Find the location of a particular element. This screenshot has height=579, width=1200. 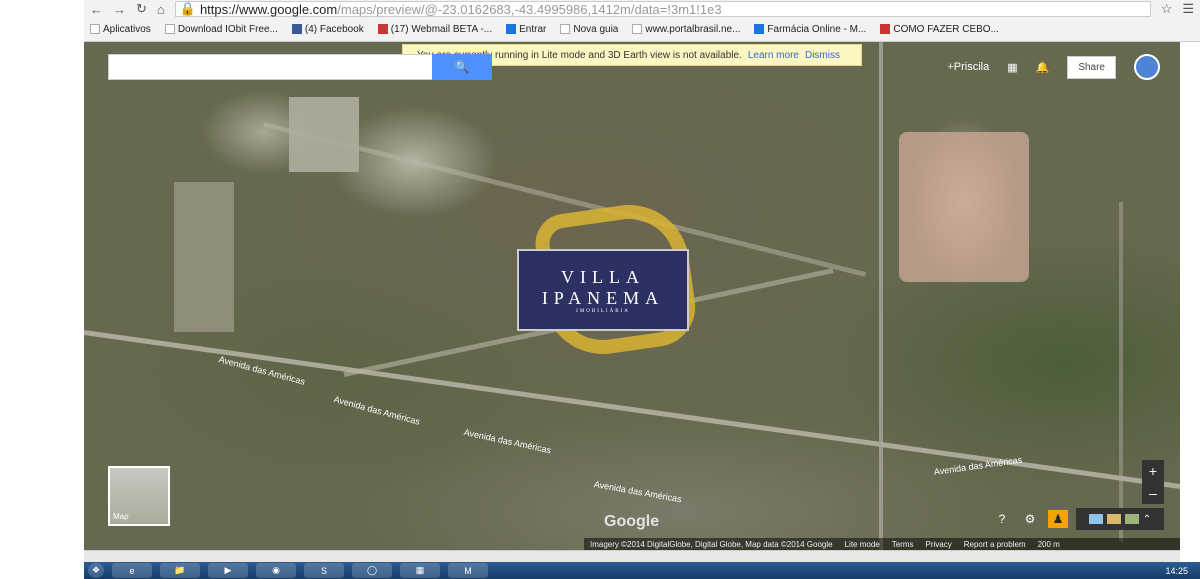

windows-icon is located at coordinates (511, 29).